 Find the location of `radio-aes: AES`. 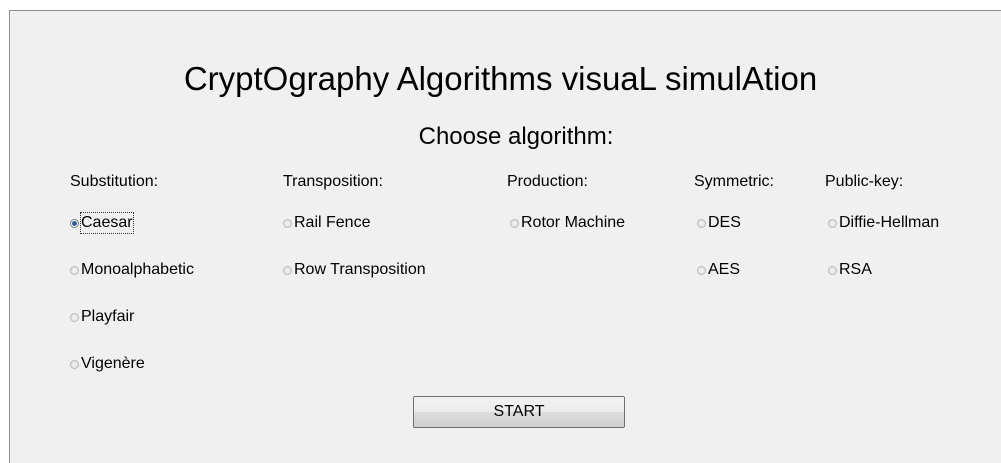

radio-aes: AES is located at coordinates (718, 270).